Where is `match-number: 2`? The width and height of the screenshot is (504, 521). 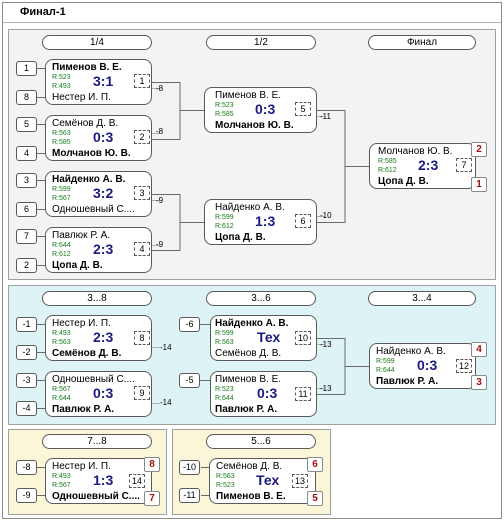 match-number: 2 is located at coordinates (142, 137).